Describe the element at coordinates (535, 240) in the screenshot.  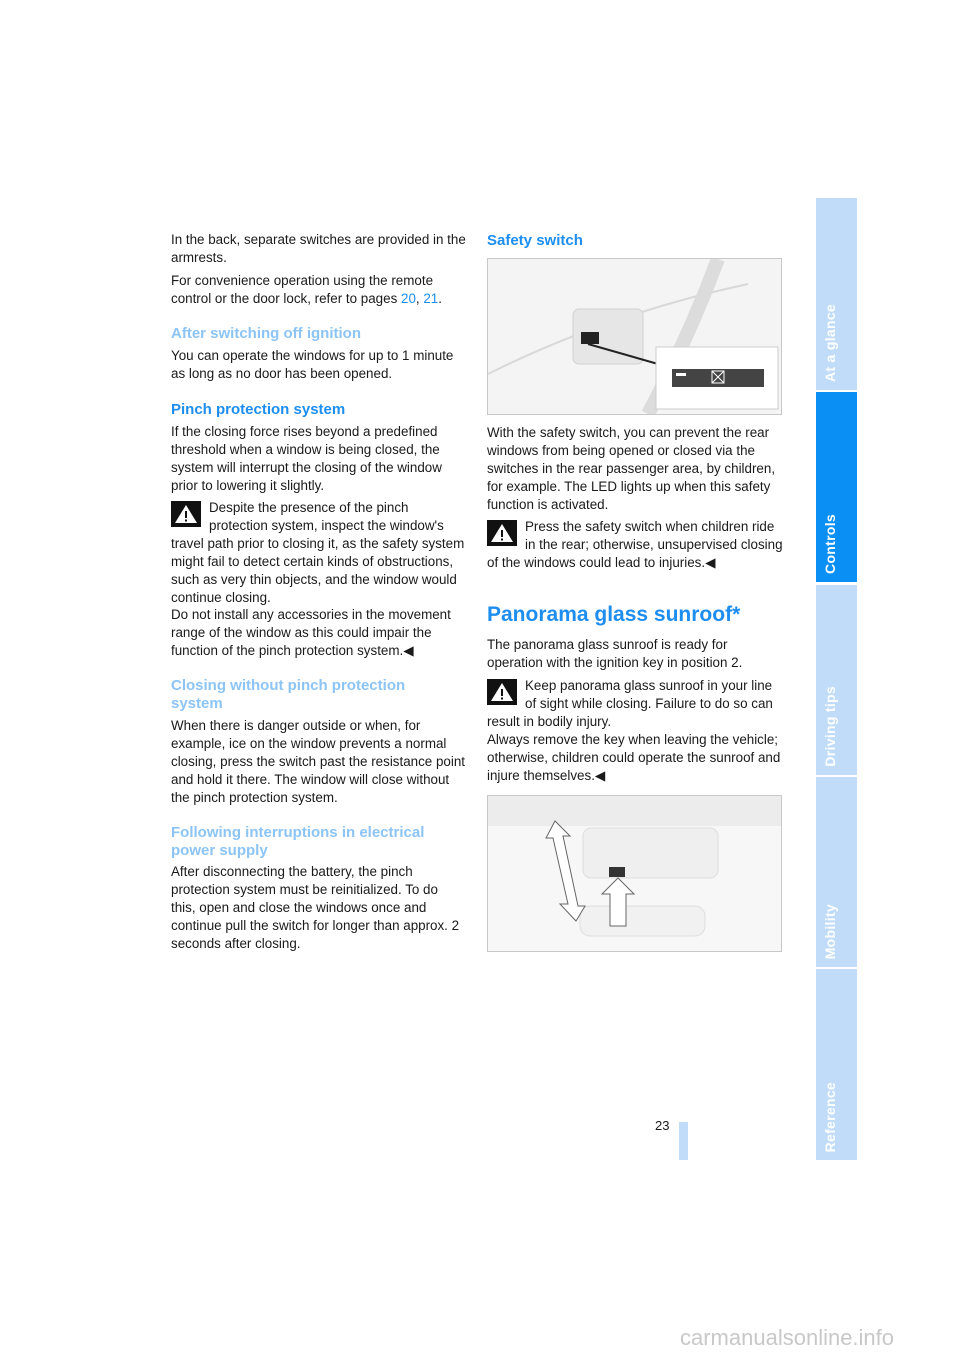
I see `heading-safety-switch: Safety switch` at that location.